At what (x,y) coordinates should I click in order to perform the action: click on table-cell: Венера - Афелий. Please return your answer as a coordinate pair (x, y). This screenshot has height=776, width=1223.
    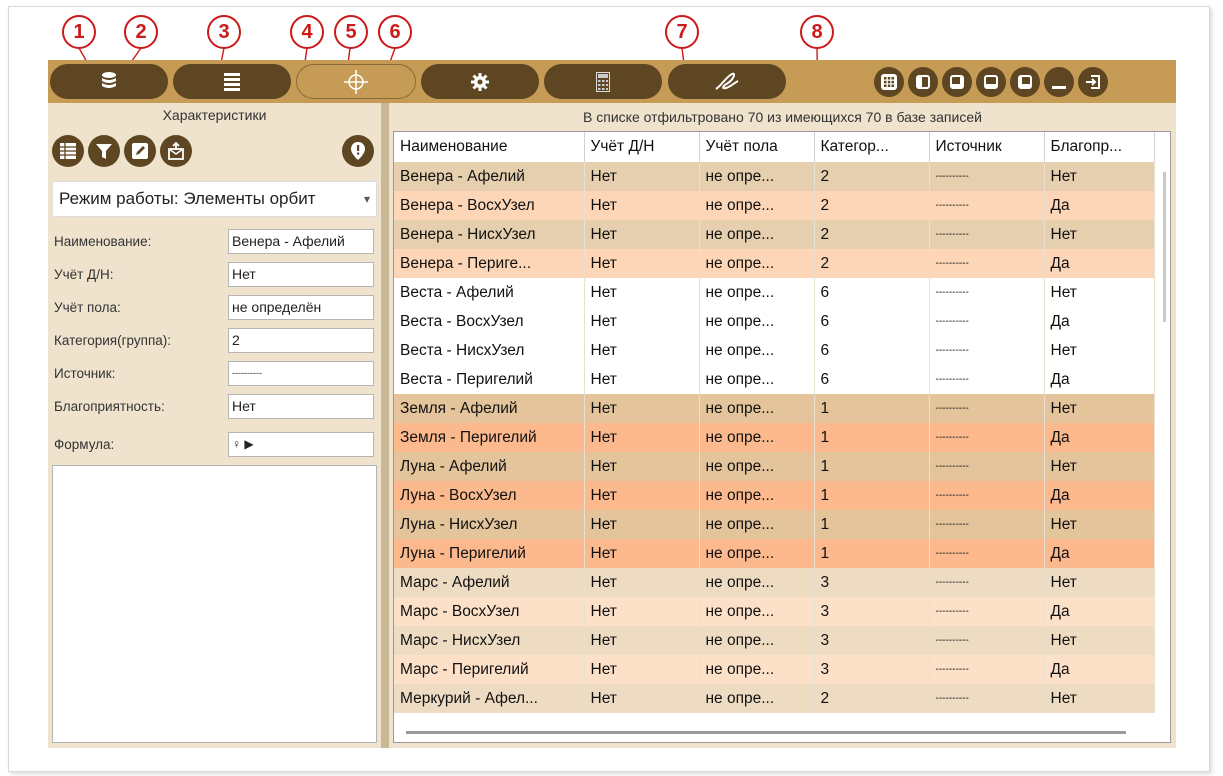
    Looking at the image, I should click on (489, 176).